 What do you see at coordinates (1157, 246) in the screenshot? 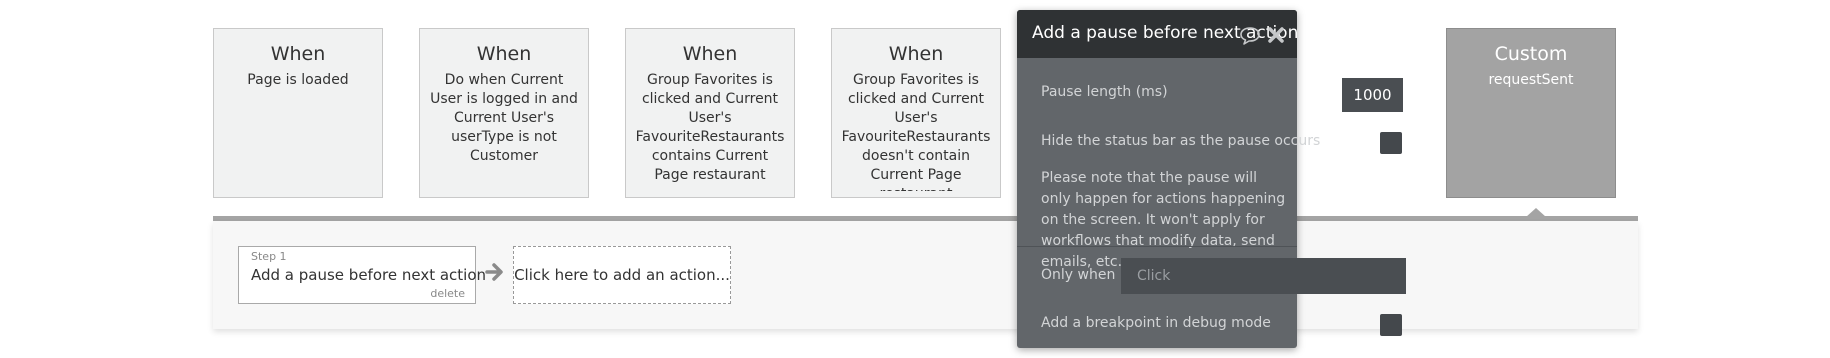
I see `popup-divider` at bounding box center [1157, 246].